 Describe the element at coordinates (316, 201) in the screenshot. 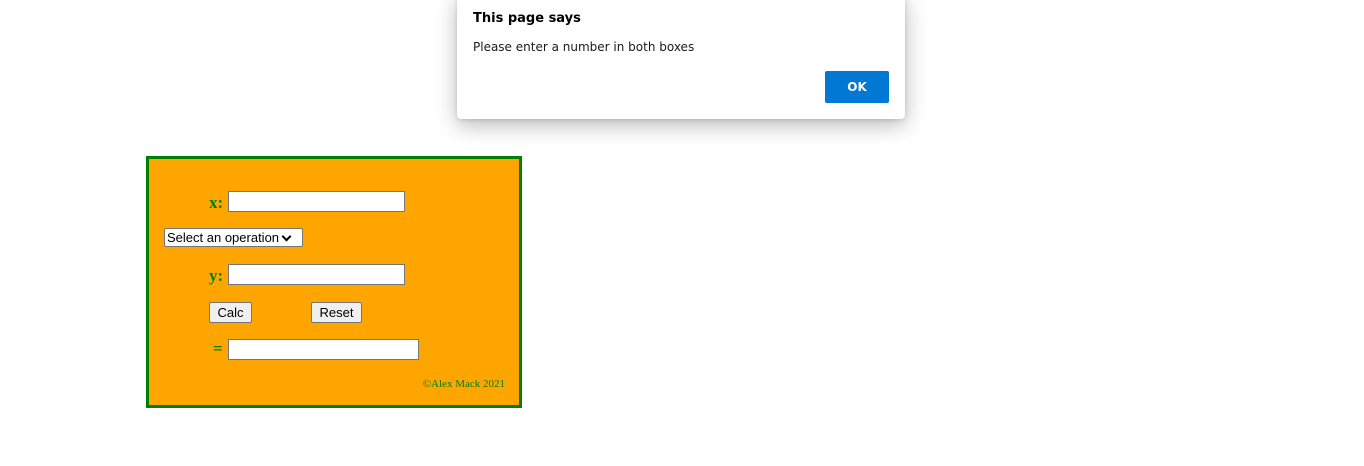

I see `x-input` at that location.